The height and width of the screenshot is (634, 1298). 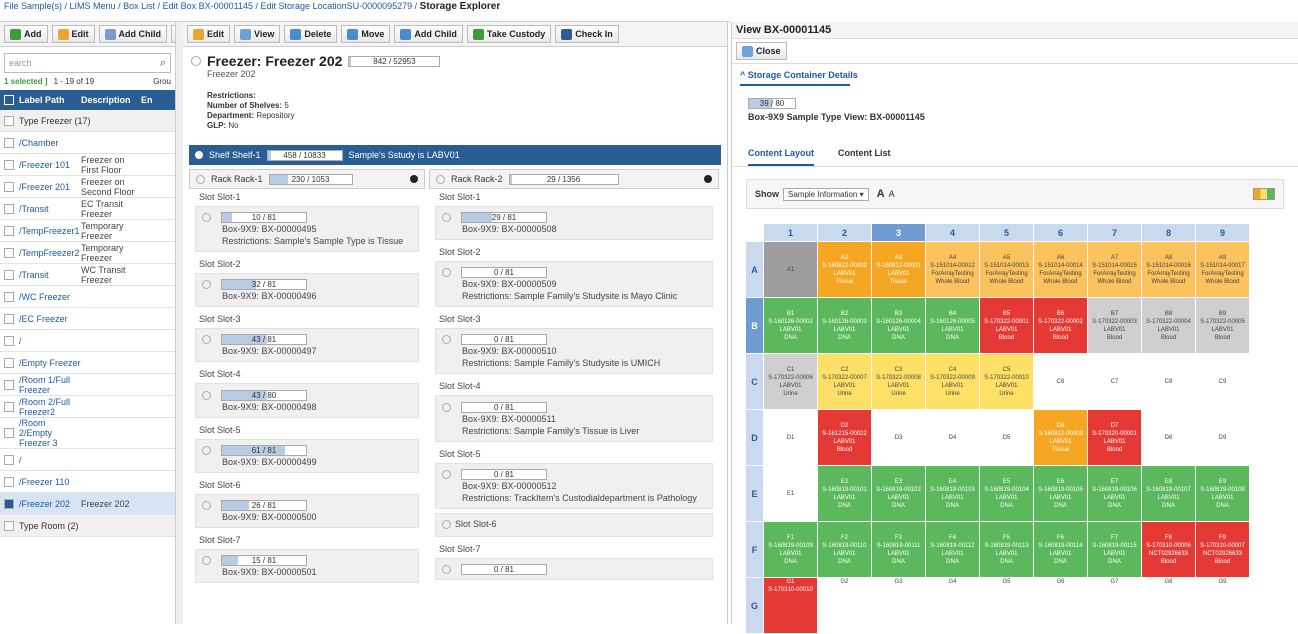 What do you see at coordinates (311, 34) in the screenshot?
I see `delete-button: Delete` at bounding box center [311, 34].